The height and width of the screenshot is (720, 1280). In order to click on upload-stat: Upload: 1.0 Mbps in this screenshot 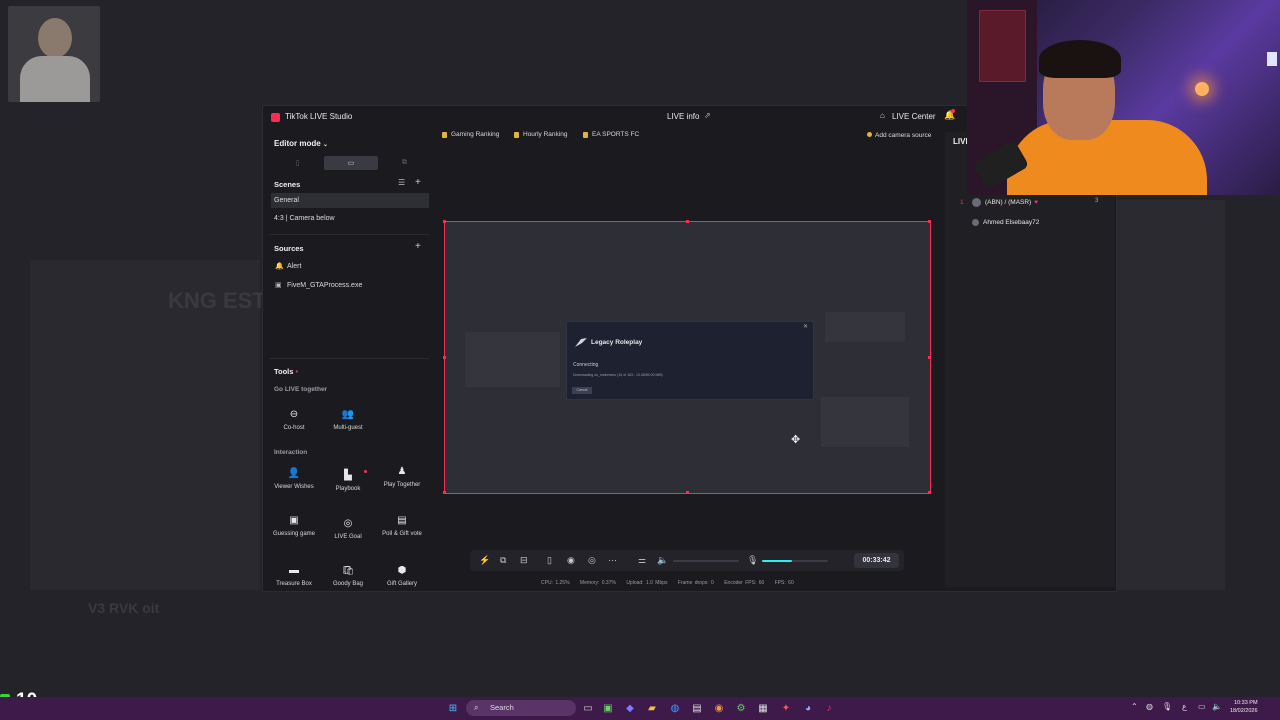, I will do `click(647, 583)`.